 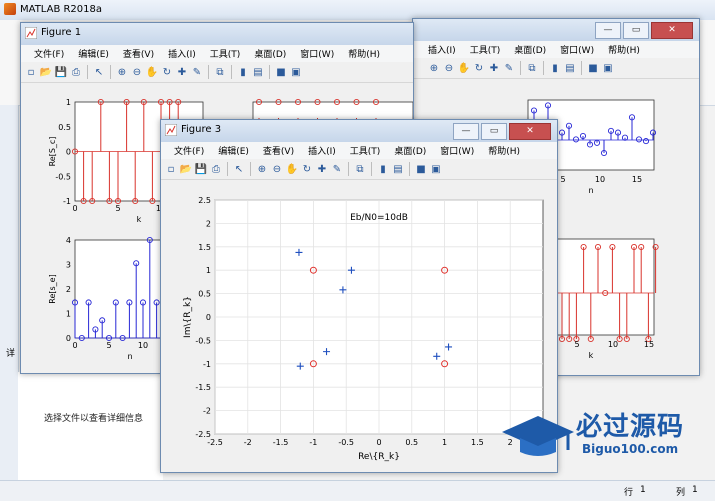 What do you see at coordinates (630, 449) in the screenshot?
I see `watermark-site: Biguo100.com` at bounding box center [630, 449].